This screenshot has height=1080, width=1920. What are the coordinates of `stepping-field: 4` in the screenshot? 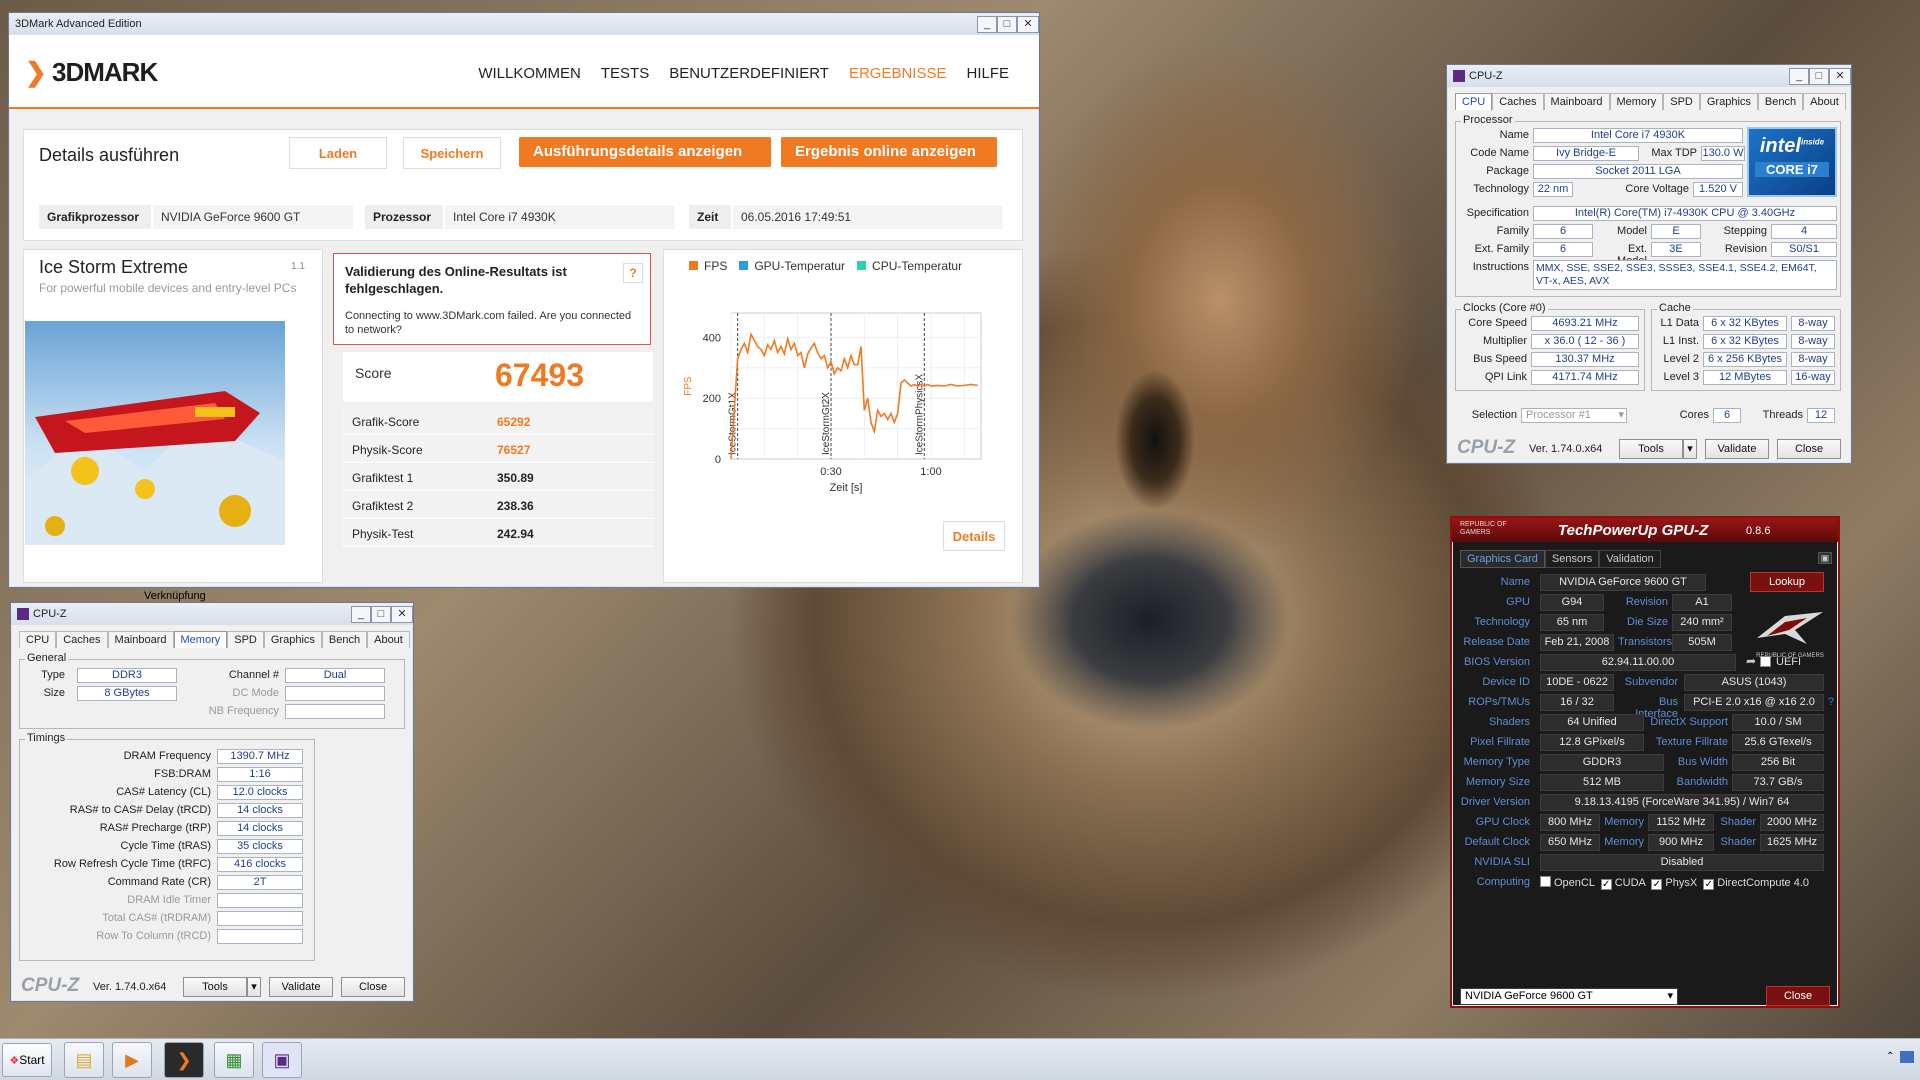 It's located at (1804, 231).